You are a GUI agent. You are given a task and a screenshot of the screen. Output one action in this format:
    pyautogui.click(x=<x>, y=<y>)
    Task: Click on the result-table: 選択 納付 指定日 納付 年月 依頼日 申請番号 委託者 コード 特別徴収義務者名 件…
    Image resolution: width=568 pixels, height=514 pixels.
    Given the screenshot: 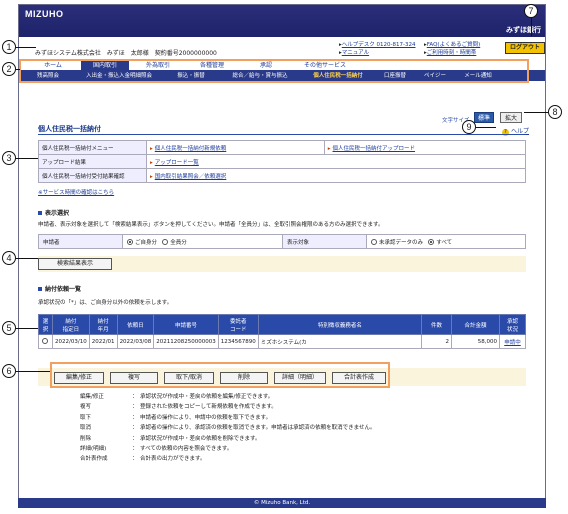 What is the action you would take?
    pyautogui.click(x=282, y=331)
    